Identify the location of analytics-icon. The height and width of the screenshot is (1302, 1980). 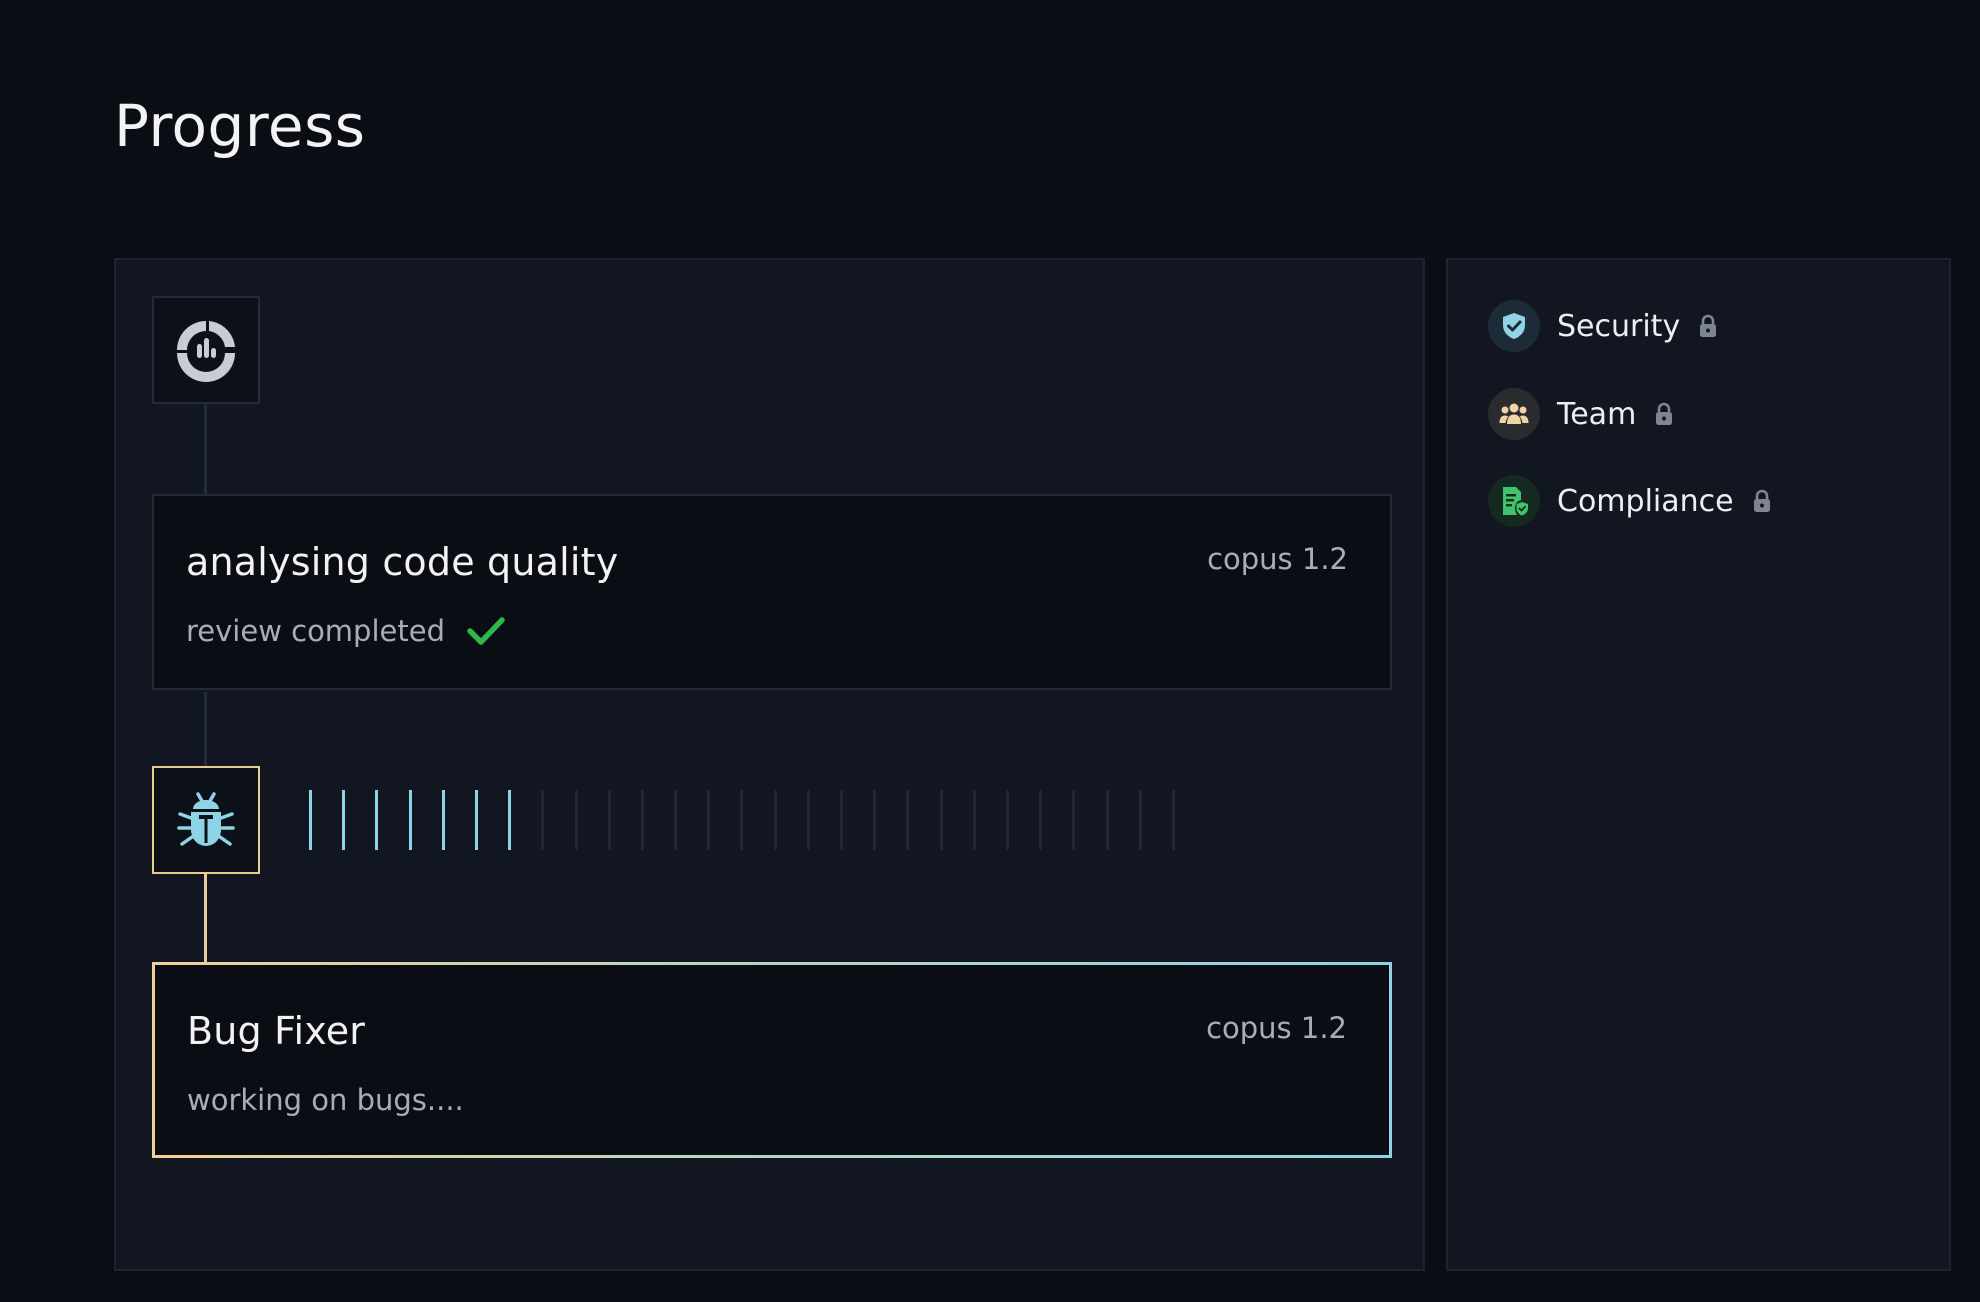
(206, 351).